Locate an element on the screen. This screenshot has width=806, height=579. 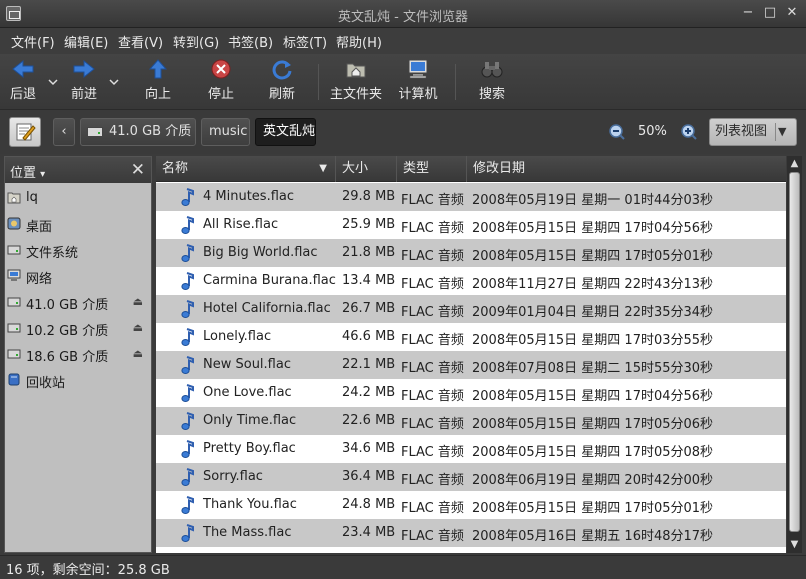
file-size: 23.4 MB is located at coordinates (369, 532).